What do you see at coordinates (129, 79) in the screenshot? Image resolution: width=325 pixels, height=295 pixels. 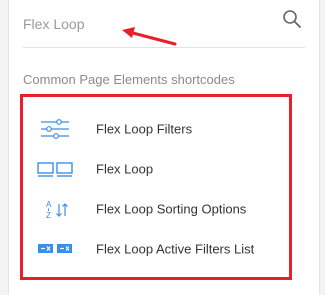 I see `section-title: Common Page Elements shortcodes` at bounding box center [129, 79].